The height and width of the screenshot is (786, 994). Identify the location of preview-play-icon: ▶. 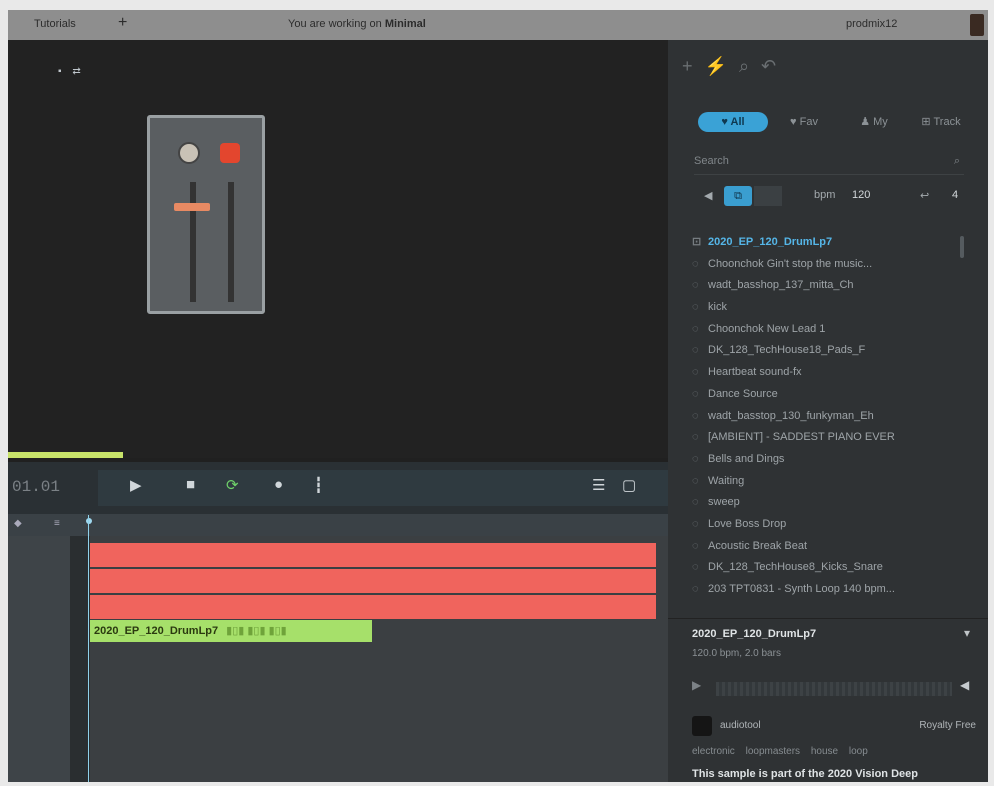
(696, 685).